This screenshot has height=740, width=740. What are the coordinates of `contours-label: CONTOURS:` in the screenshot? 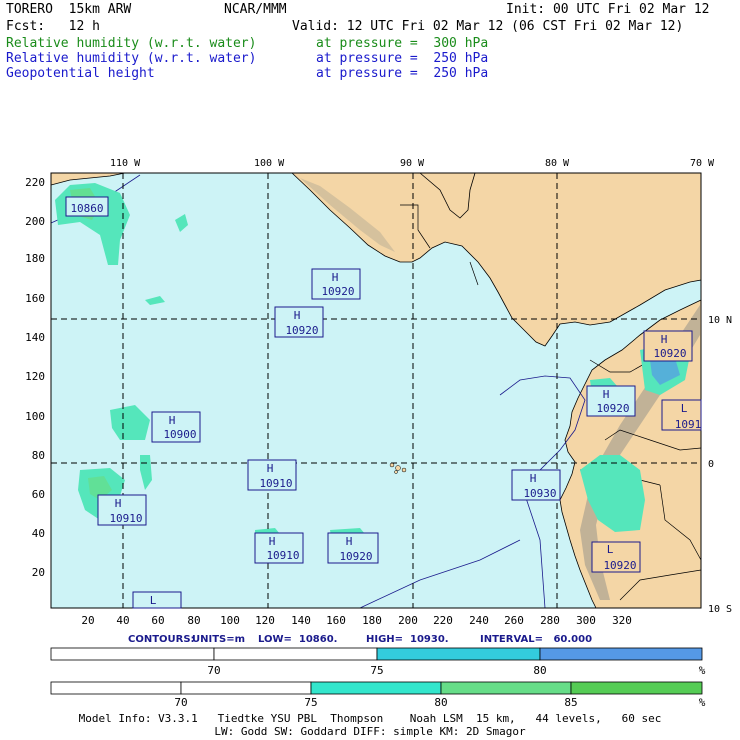 It's located at (161, 639).